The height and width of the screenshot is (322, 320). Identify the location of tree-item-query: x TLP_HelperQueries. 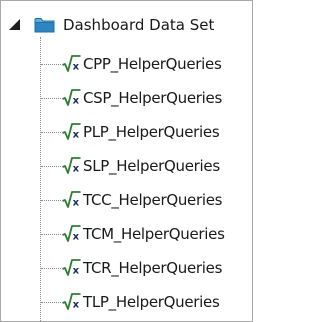
(126, 304).